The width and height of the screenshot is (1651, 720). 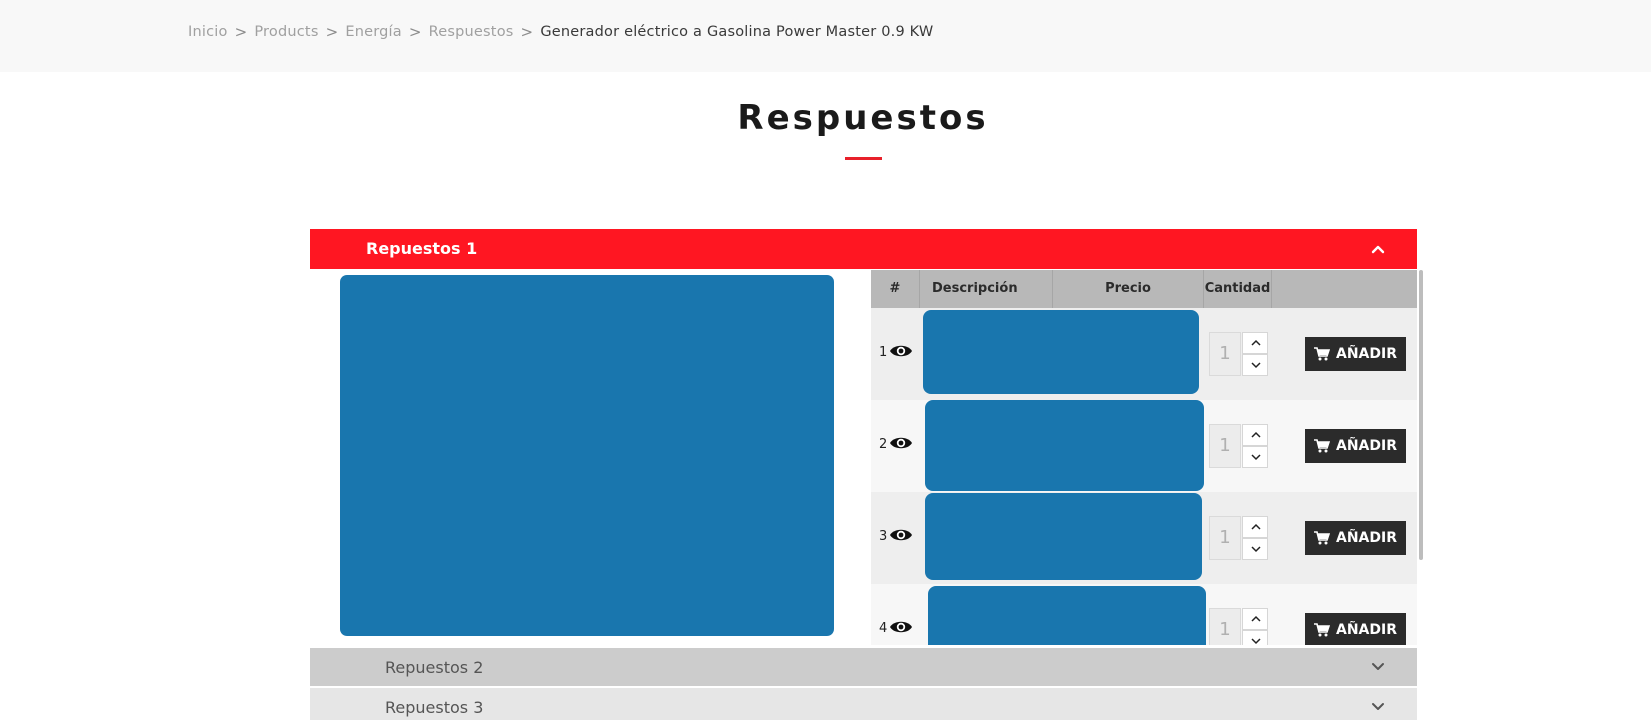 I want to click on table-header: # Descripción Precio Cantidad, so click(x=1144, y=289).